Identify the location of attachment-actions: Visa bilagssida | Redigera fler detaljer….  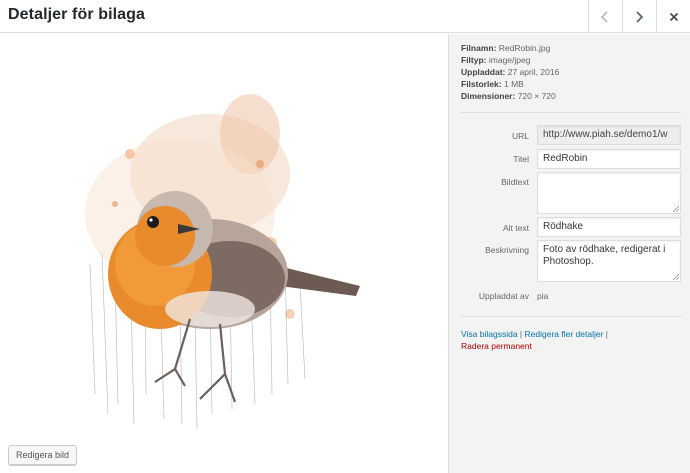
(534, 340).